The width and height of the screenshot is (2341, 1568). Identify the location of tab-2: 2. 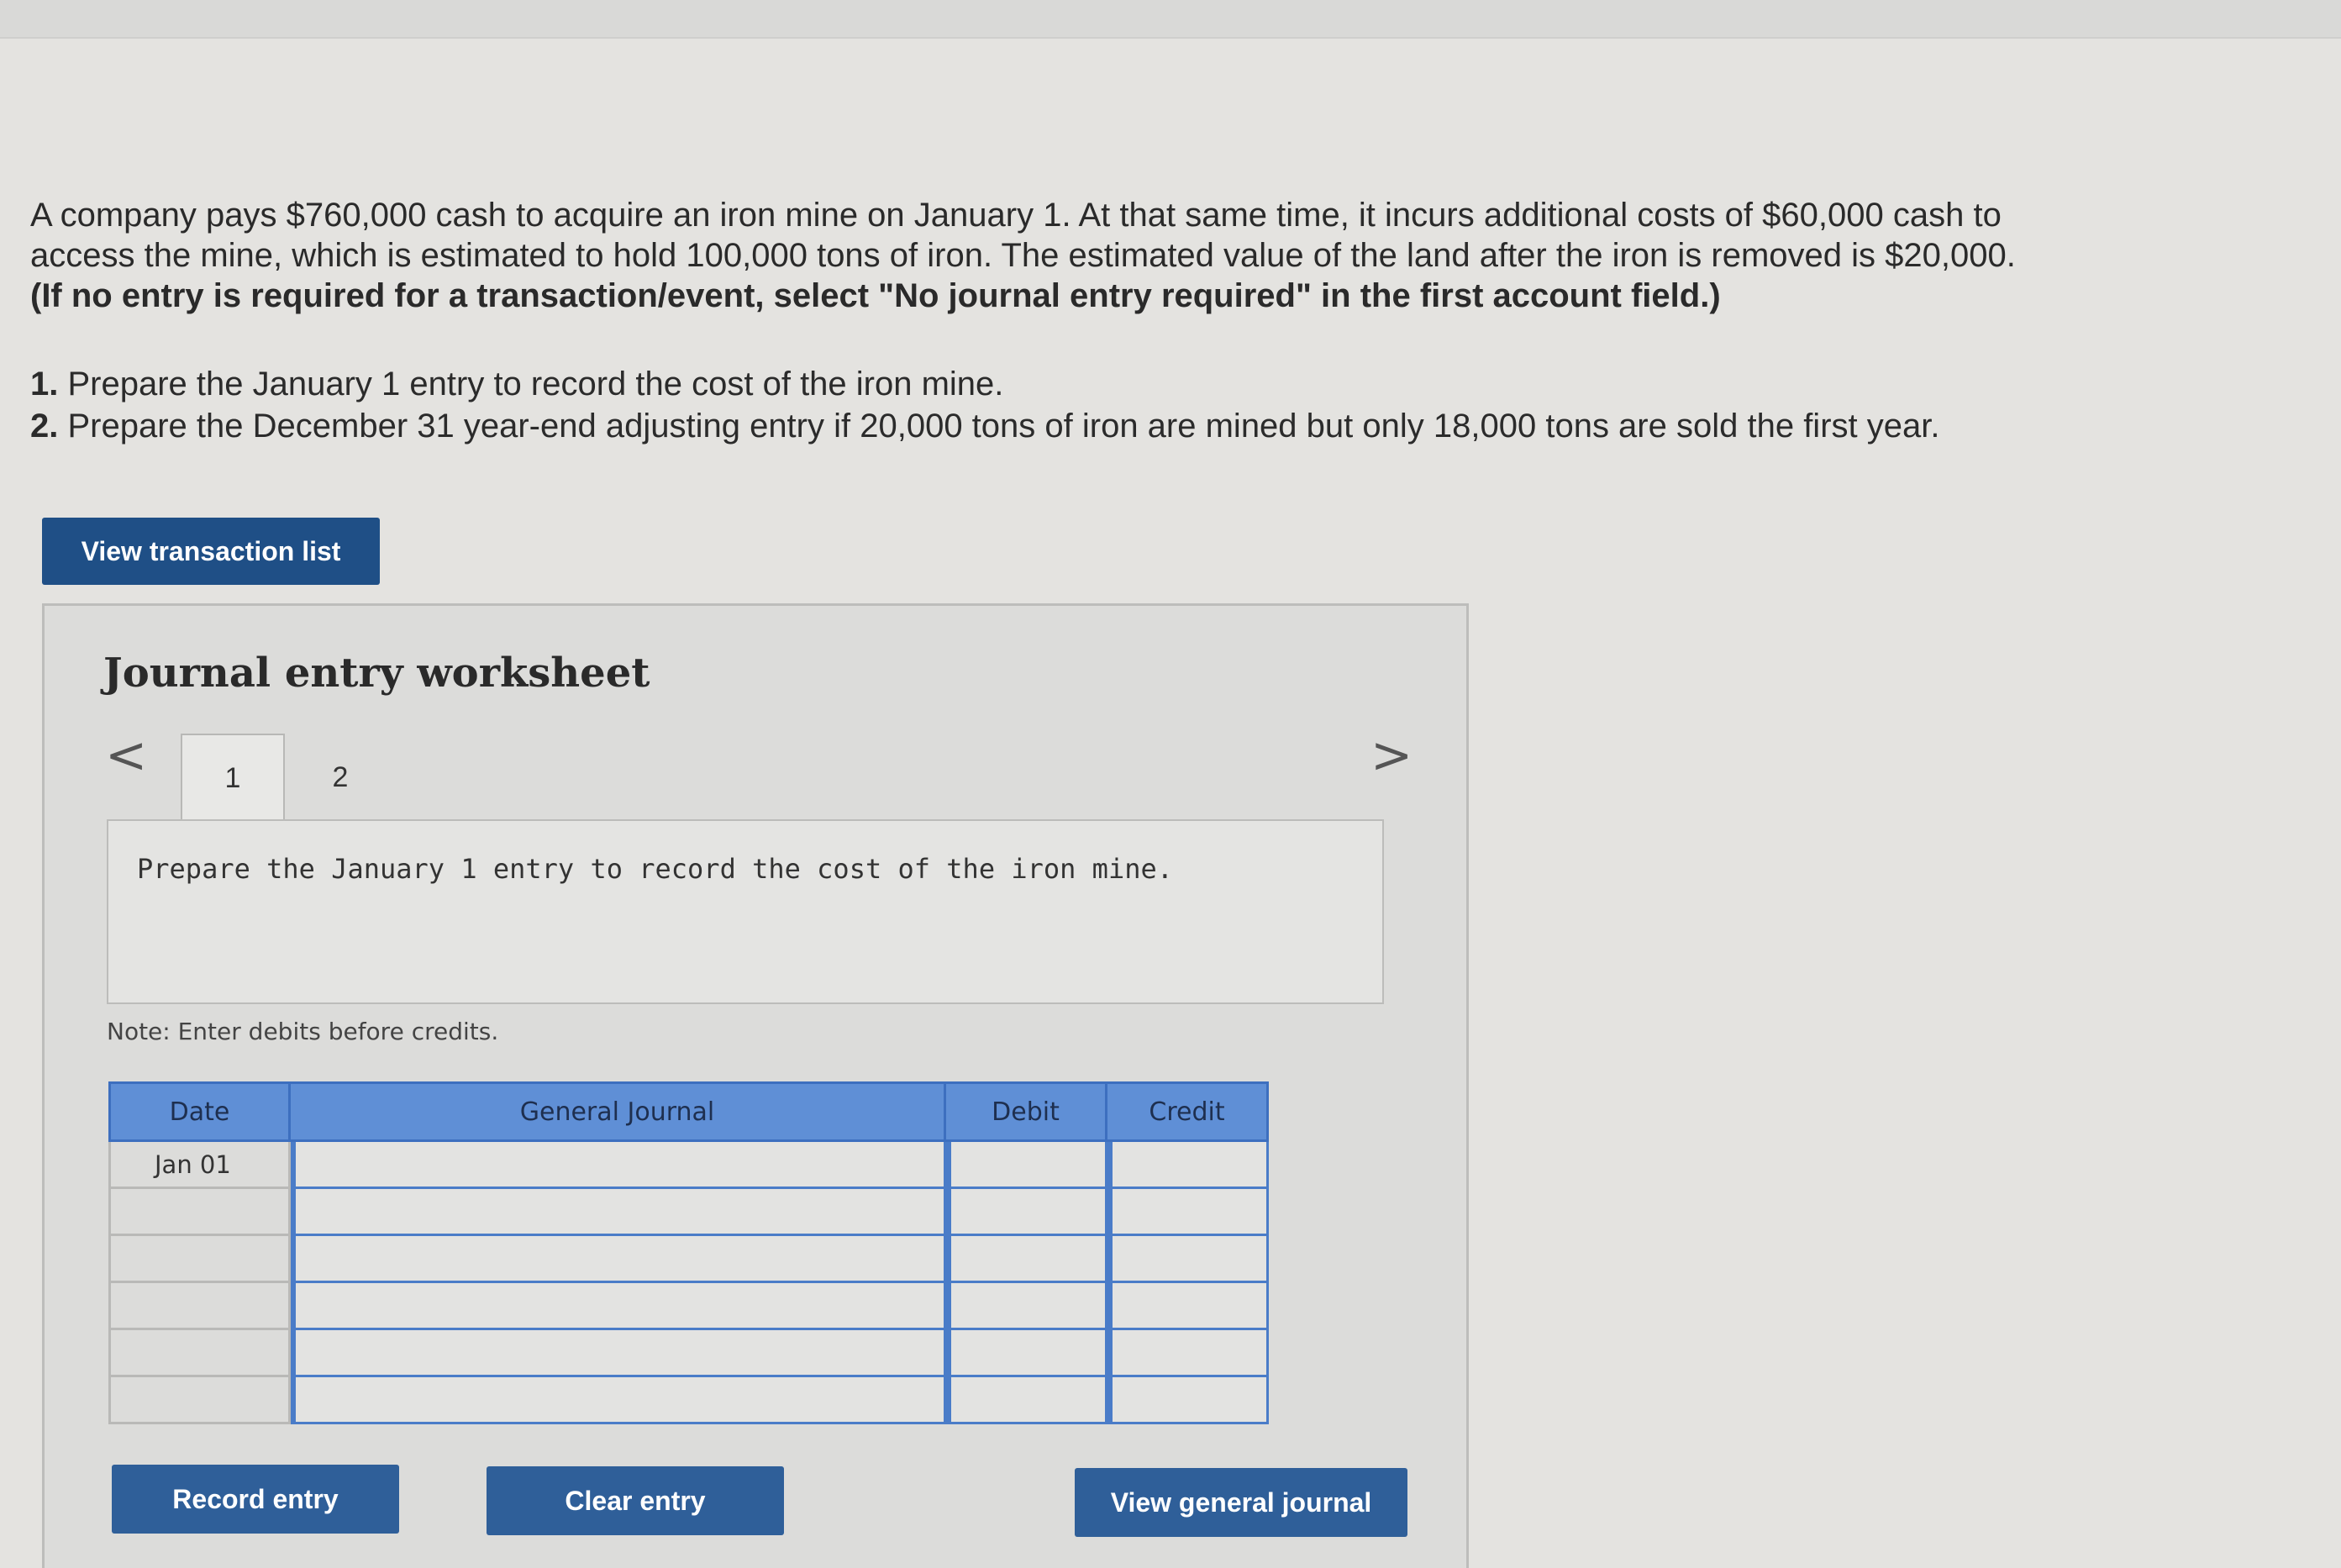
(340, 777).